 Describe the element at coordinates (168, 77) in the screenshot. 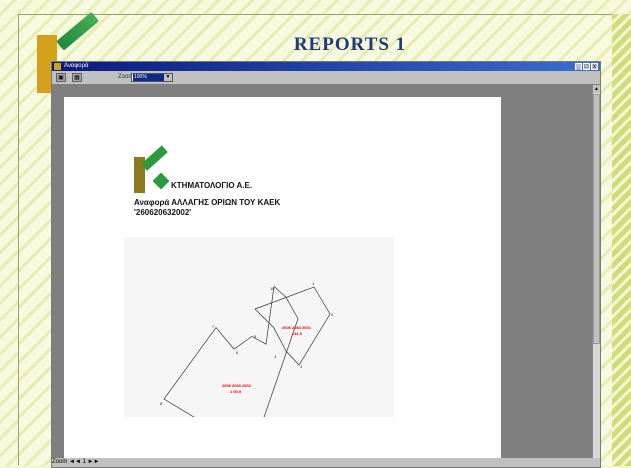

I see `chevron-down-icon: ▼` at that location.